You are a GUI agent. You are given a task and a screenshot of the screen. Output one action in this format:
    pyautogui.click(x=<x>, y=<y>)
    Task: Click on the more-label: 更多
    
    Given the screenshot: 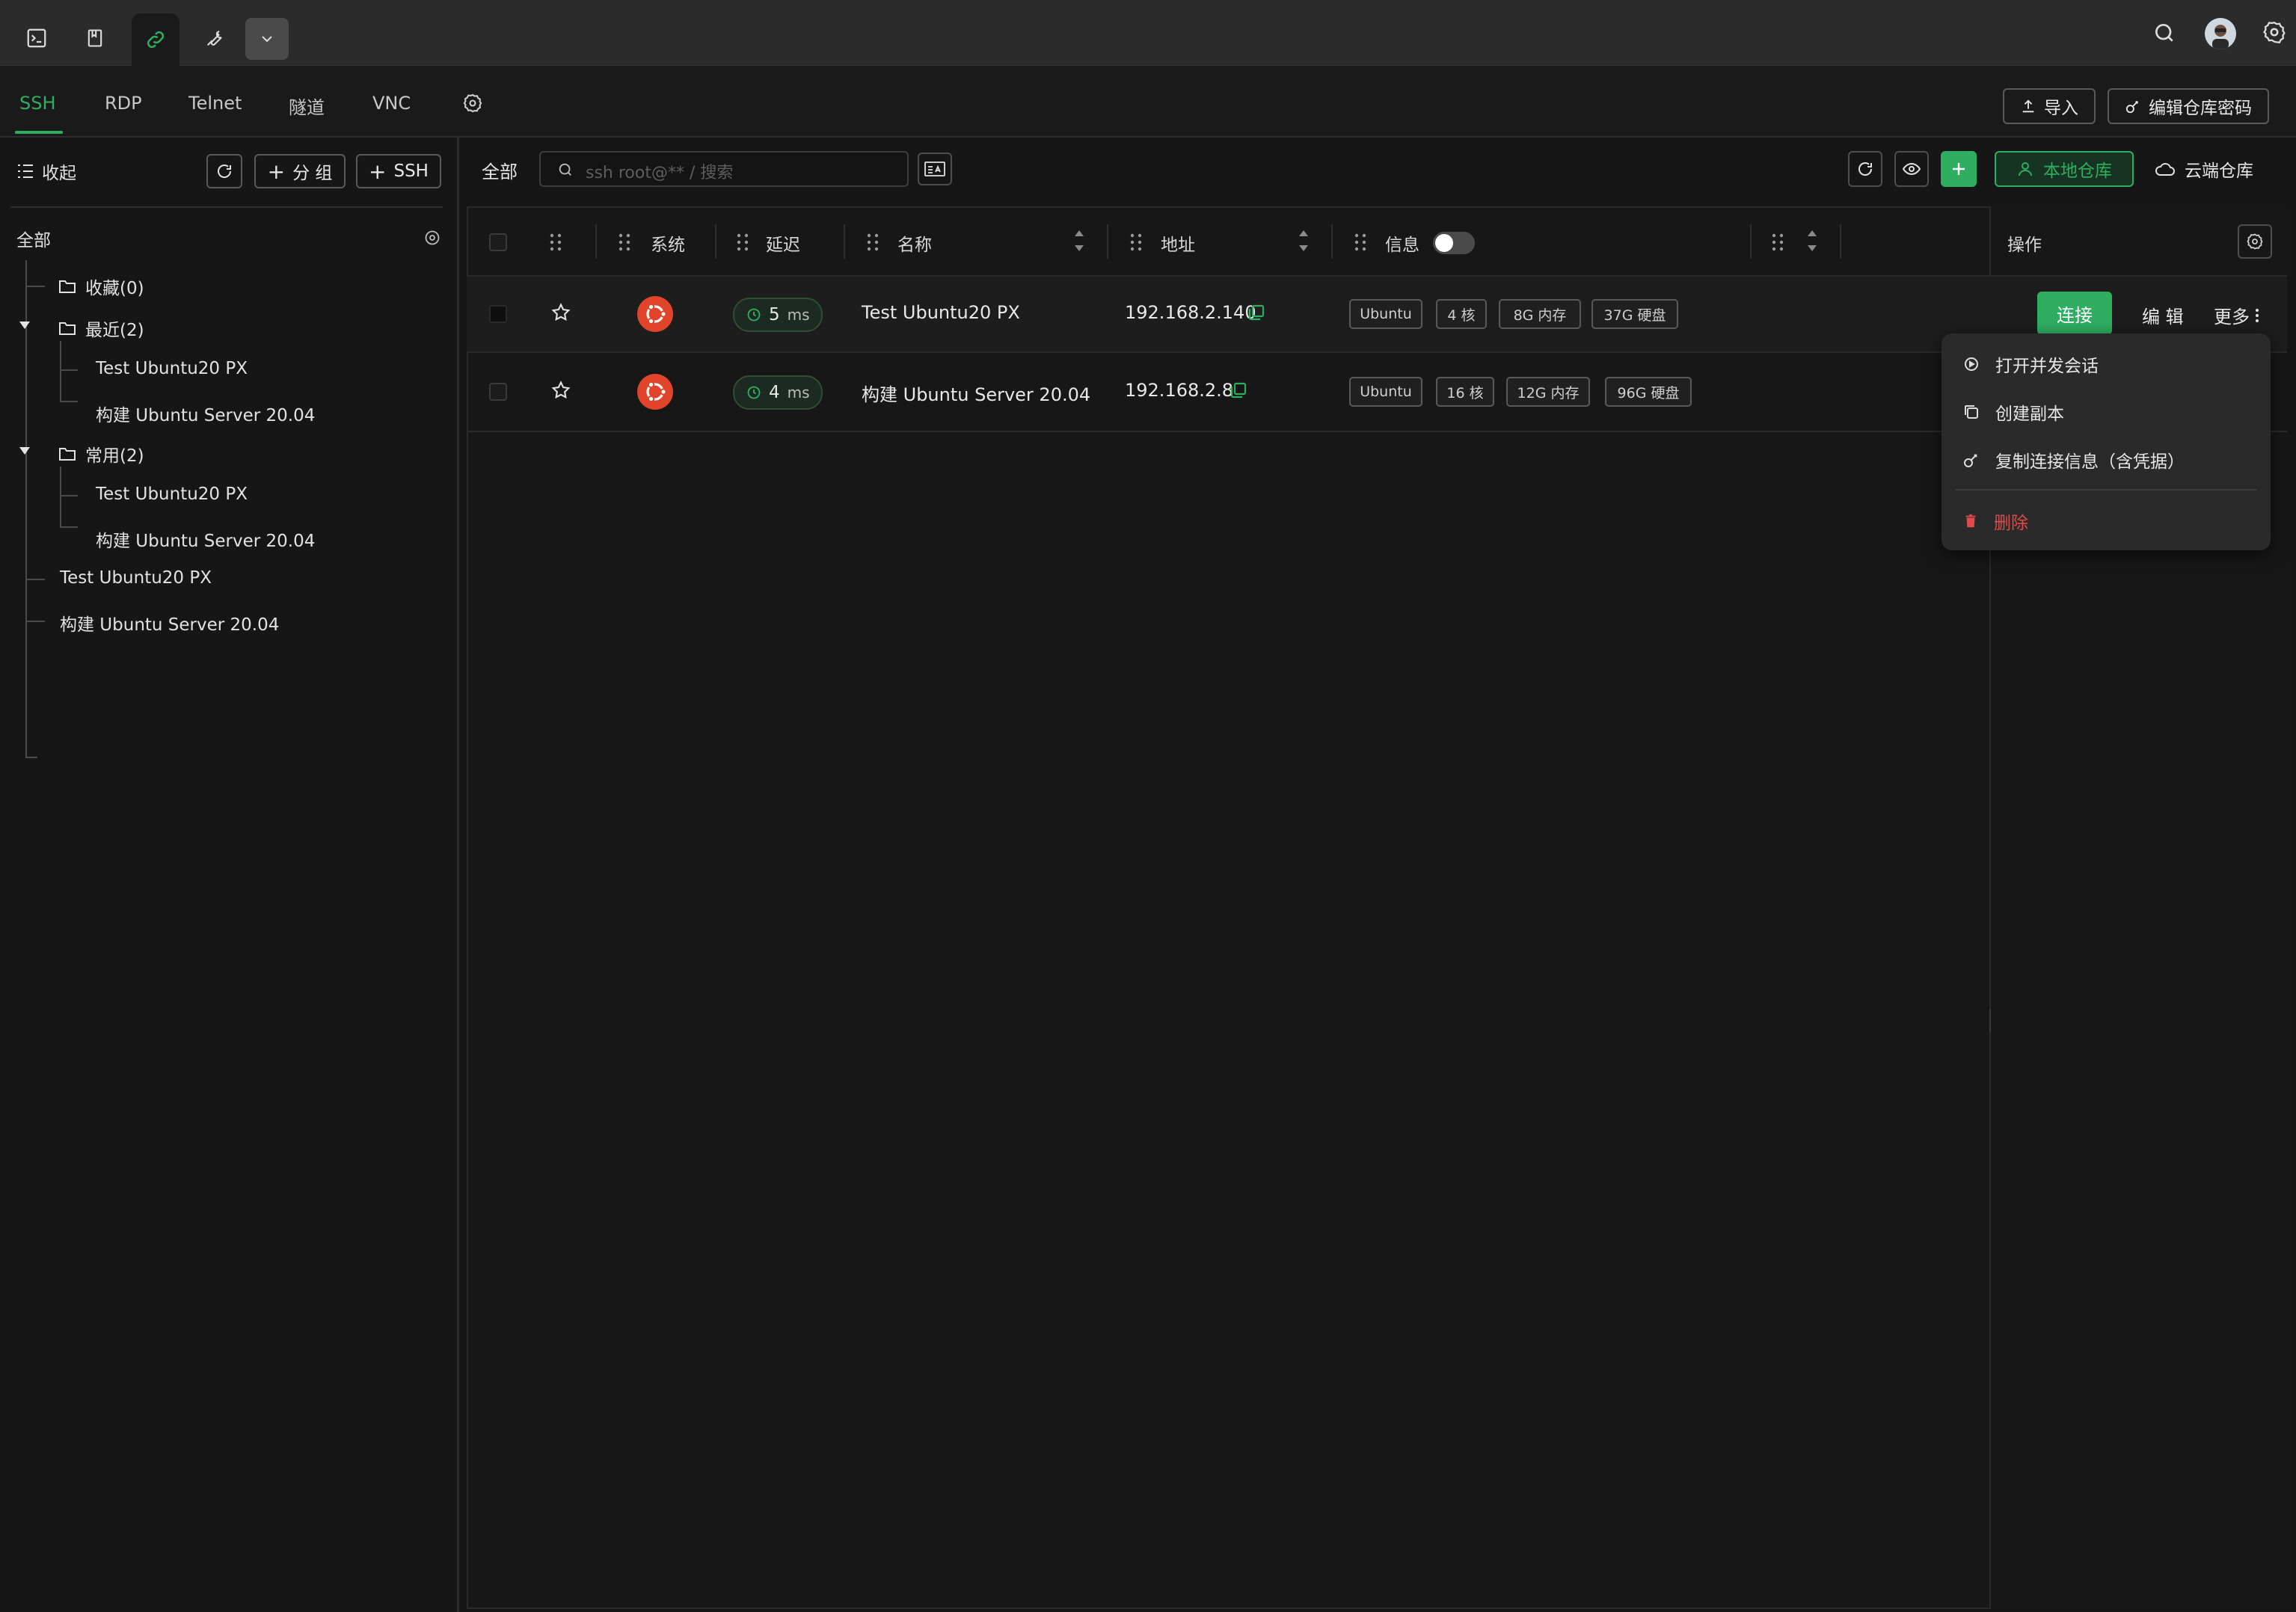 What is the action you would take?
    pyautogui.click(x=2232, y=317)
    